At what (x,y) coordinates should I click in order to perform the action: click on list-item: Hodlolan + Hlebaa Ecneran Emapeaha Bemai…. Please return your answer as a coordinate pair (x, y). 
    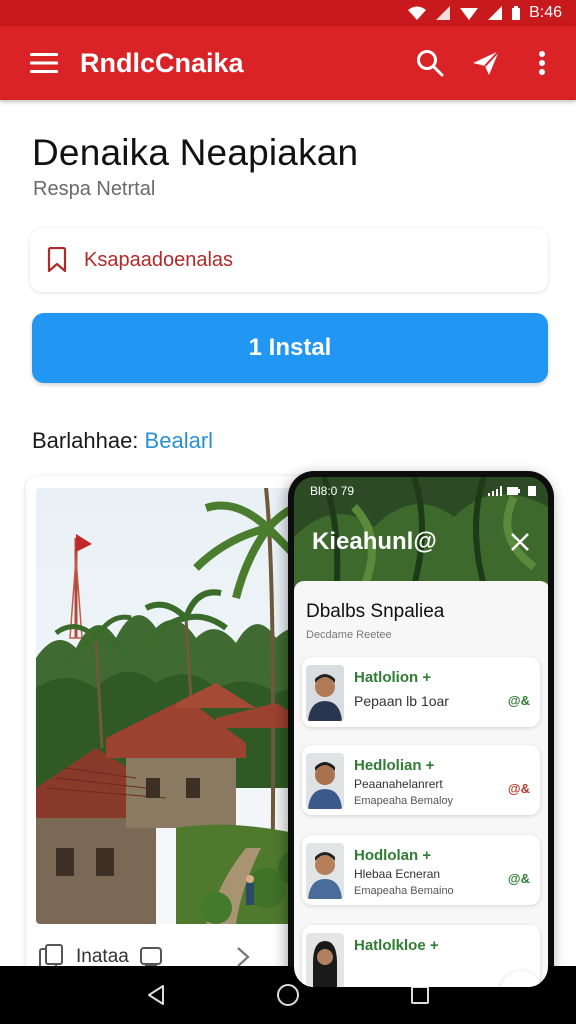
    Looking at the image, I should click on (421, 870).